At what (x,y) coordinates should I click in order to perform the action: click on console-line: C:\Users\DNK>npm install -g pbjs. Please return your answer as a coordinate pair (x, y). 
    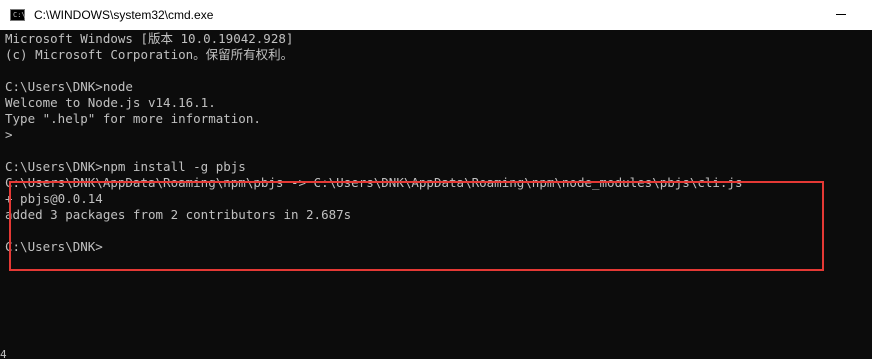
    Looking at the image, I should click on (125, 166).